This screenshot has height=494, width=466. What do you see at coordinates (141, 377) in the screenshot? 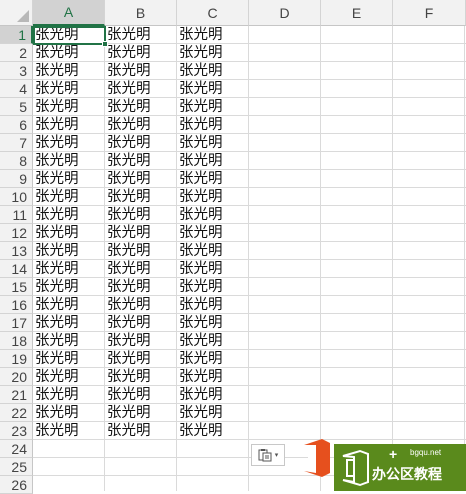
I see `cell-b20: 张光明` at bounding box center [141, 377].